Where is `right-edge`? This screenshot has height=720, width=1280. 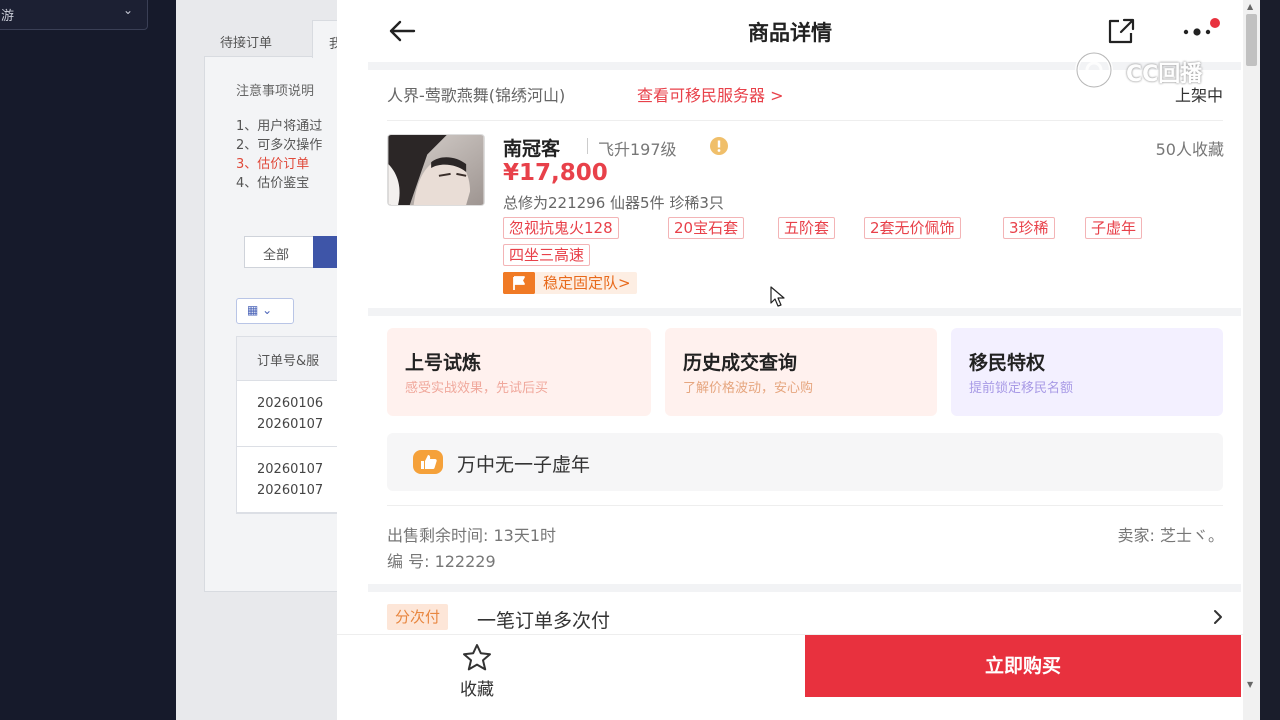 right-edge is located at coordinates (1270, 360).